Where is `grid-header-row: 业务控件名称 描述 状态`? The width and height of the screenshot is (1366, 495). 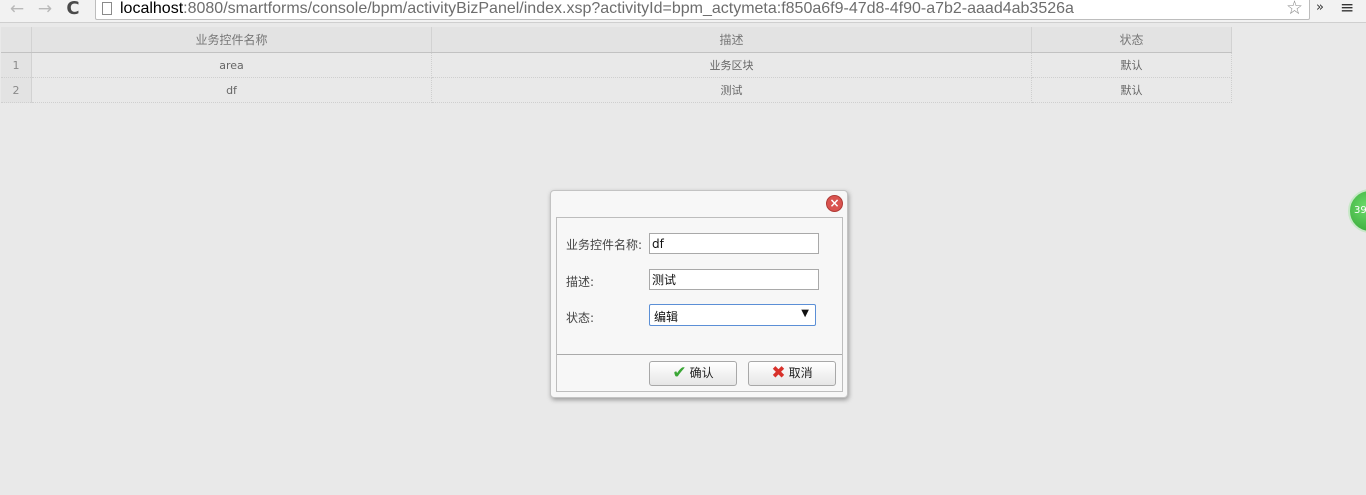
grid-header-row: 业务控件名称 描述 状态 is located at coordinates (616, 40).